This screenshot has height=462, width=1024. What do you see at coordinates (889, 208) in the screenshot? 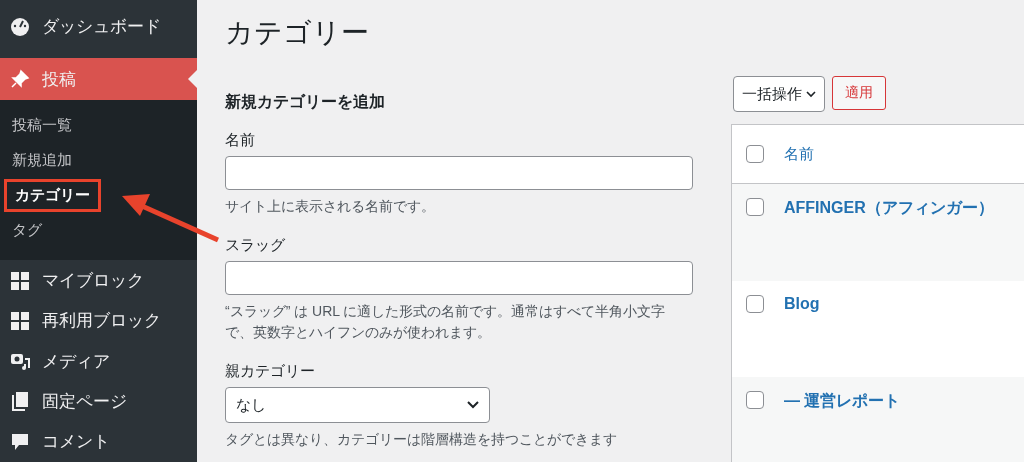
I see `category-link: AFFINGER（アフィンガー）` at bounding box center [889, 208].